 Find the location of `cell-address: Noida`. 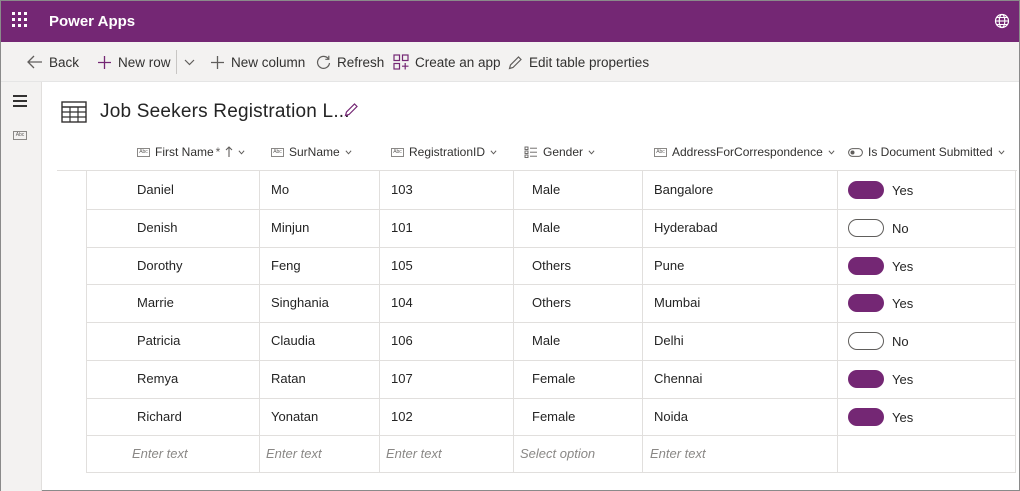

cell-address: Noida is located at coordinates (671, 417).